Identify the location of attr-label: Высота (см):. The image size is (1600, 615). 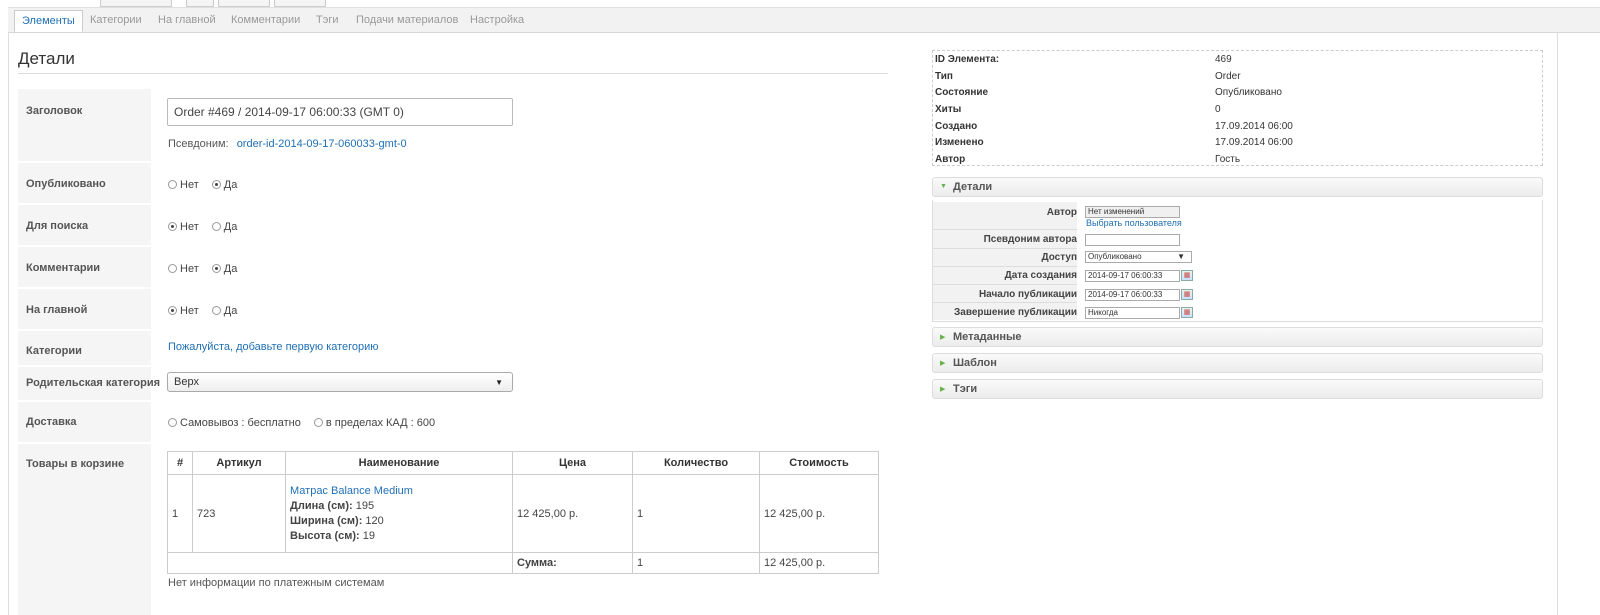
(325, 535).